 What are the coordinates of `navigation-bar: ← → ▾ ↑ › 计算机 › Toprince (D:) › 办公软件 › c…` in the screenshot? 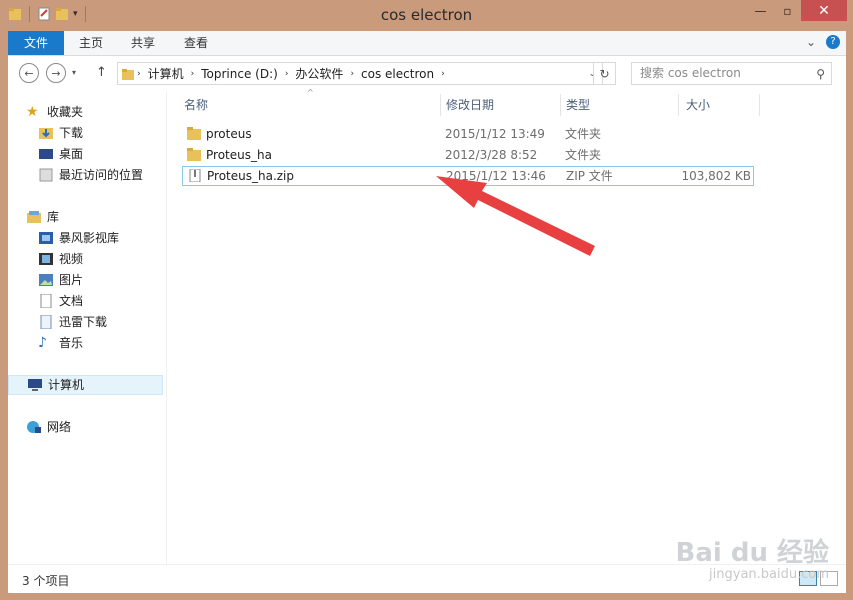 It's located at (427, 74).